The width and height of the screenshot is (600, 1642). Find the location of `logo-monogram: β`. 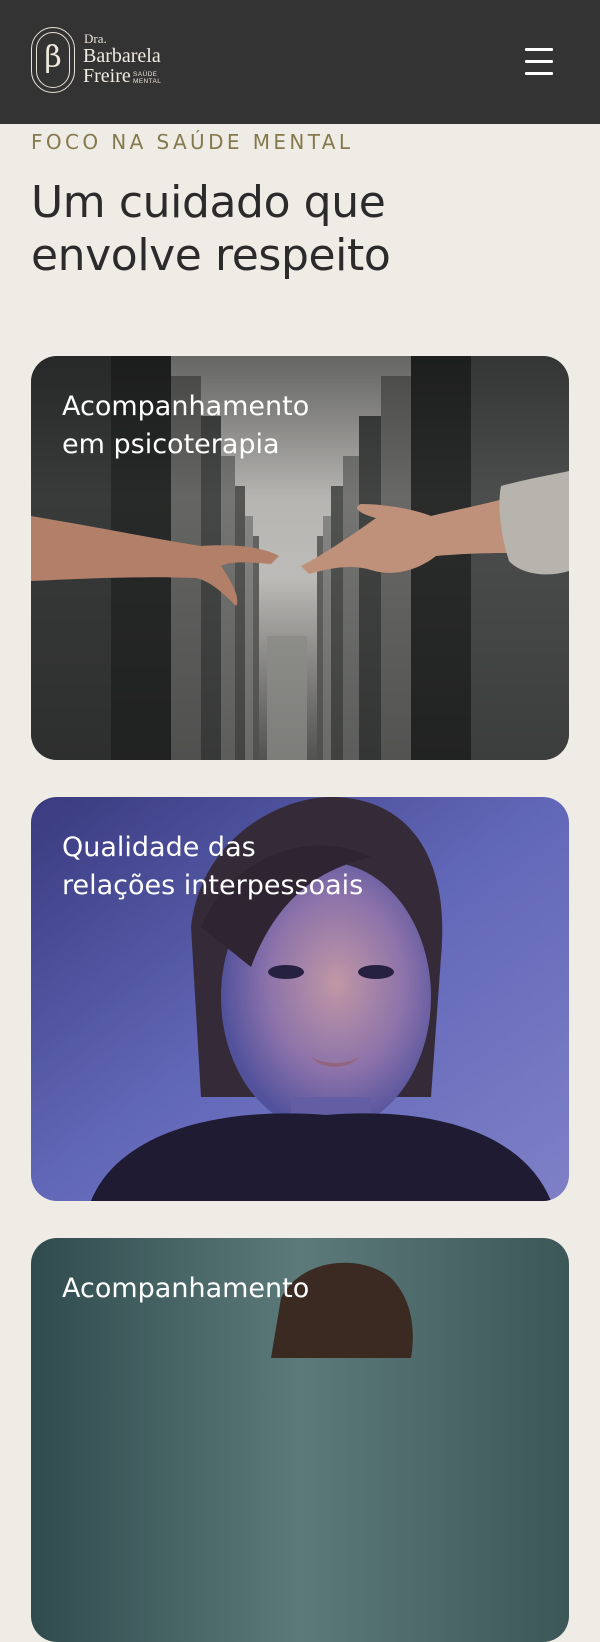

logo-monogram: β is located at coordinates (53, 57).